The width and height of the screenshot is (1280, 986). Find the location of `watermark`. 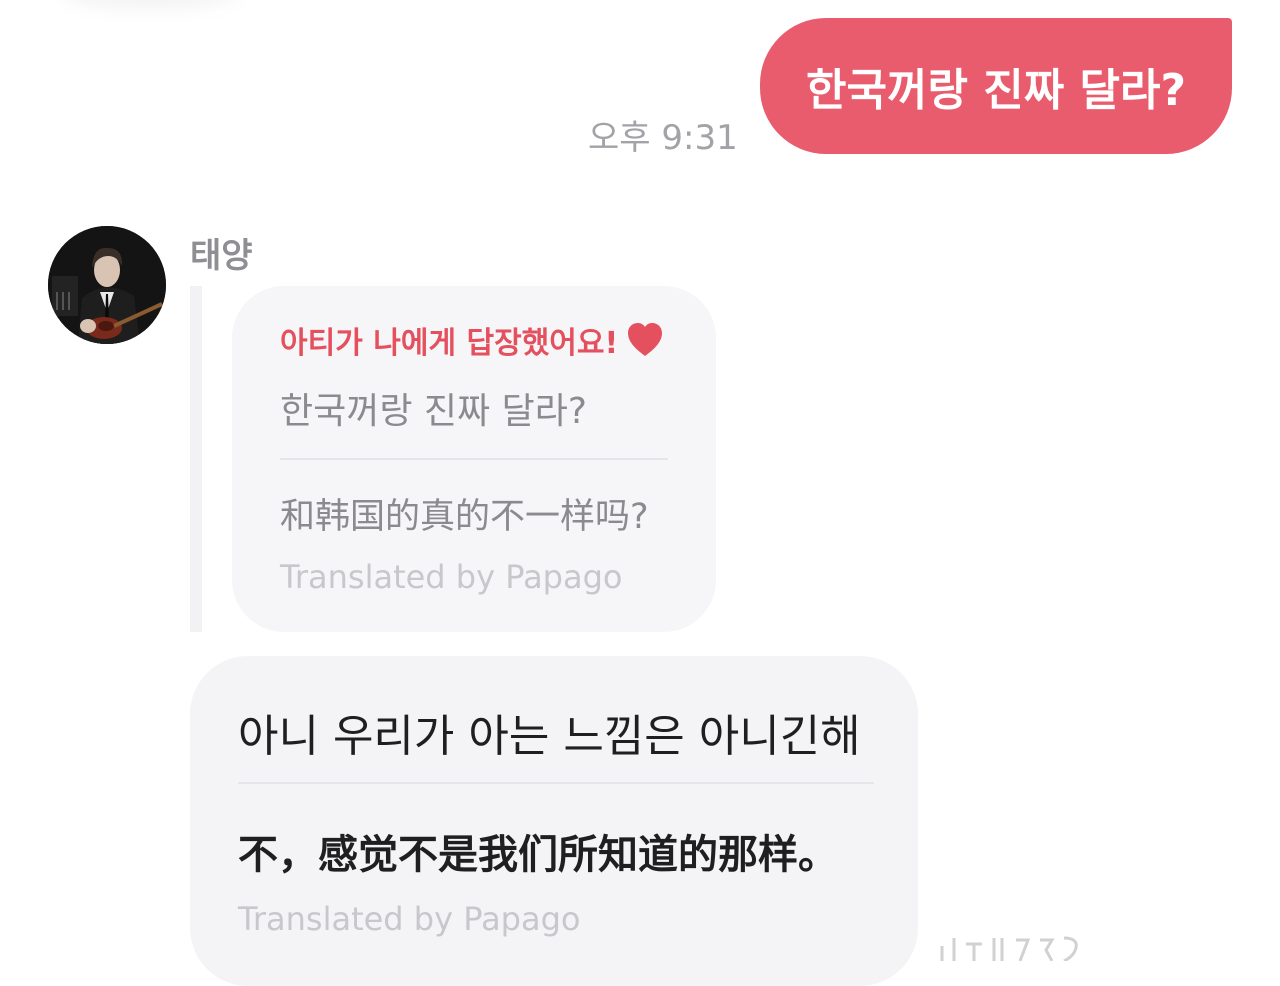

watermark is located at coordinates (1016, 943).